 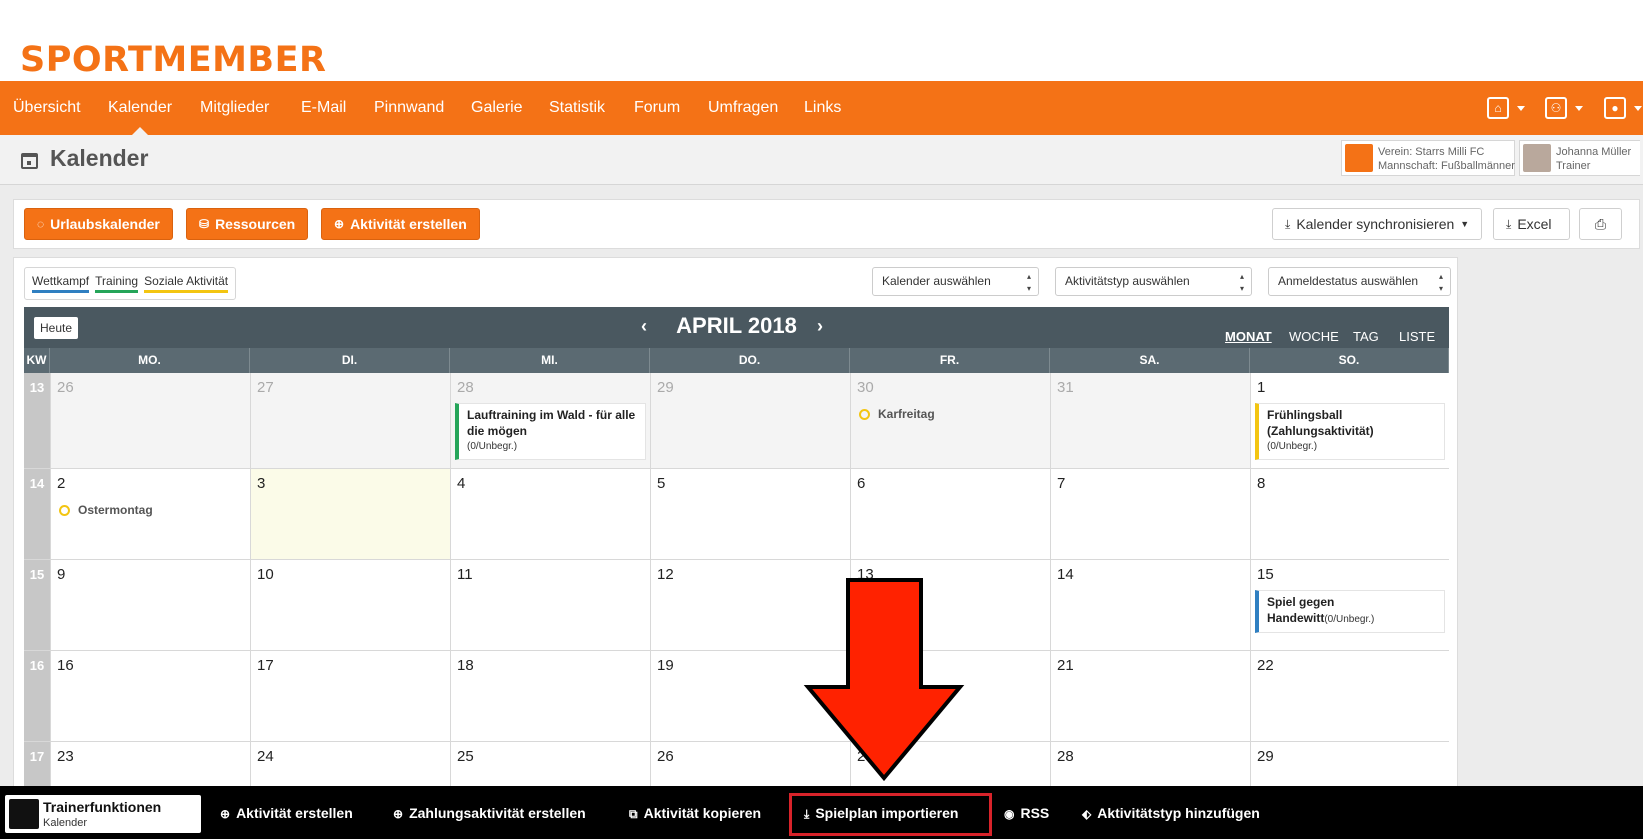 I want to click on footer-copy-activity: ⧉ Aktivität kopieren, so click(x=695, y=813).